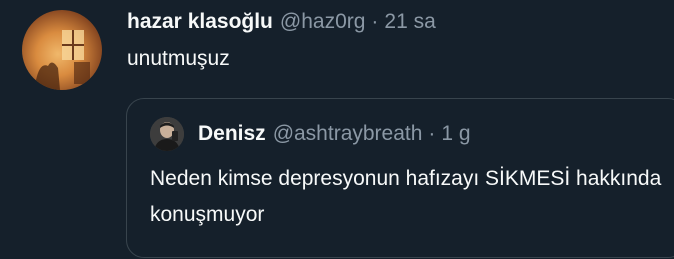  I want to click on display-name: hazar klasoğlu, so click(200, 22).